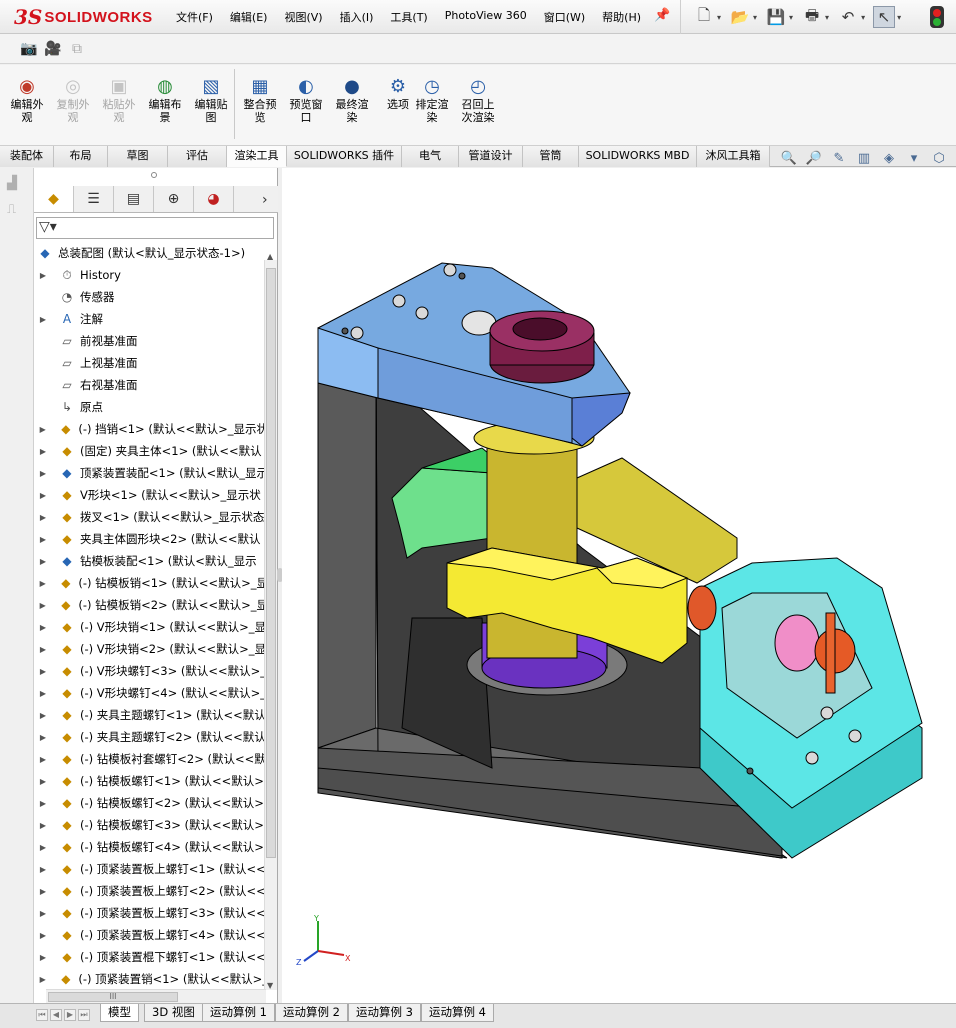 This screenshot has width=956, height=1028. Describe the element at coordinates (151, 913) in the screenshot. I see `tree-item: ▶ ◆ (-) 顶紧装置板上螺钉<3> (默认<<` at that location.